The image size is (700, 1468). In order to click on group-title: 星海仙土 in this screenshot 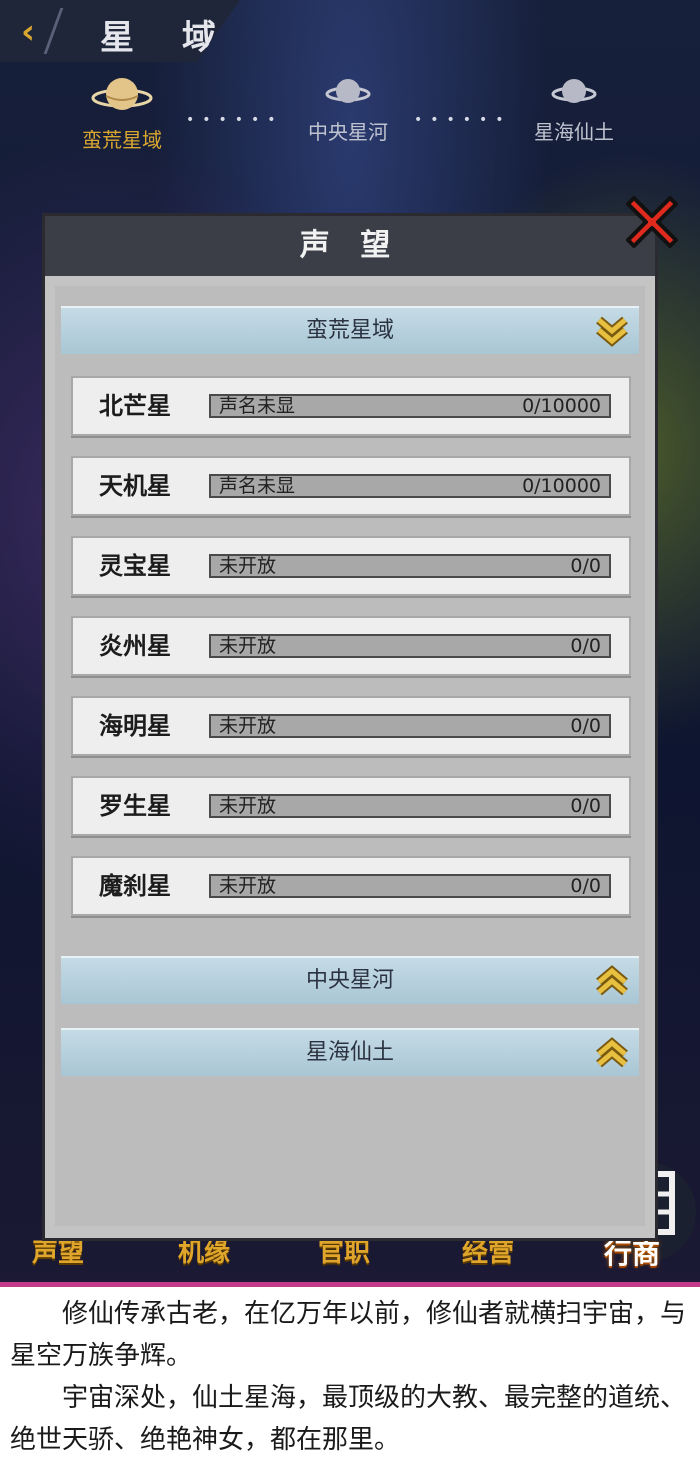, I will do `click(349, 1052)`.